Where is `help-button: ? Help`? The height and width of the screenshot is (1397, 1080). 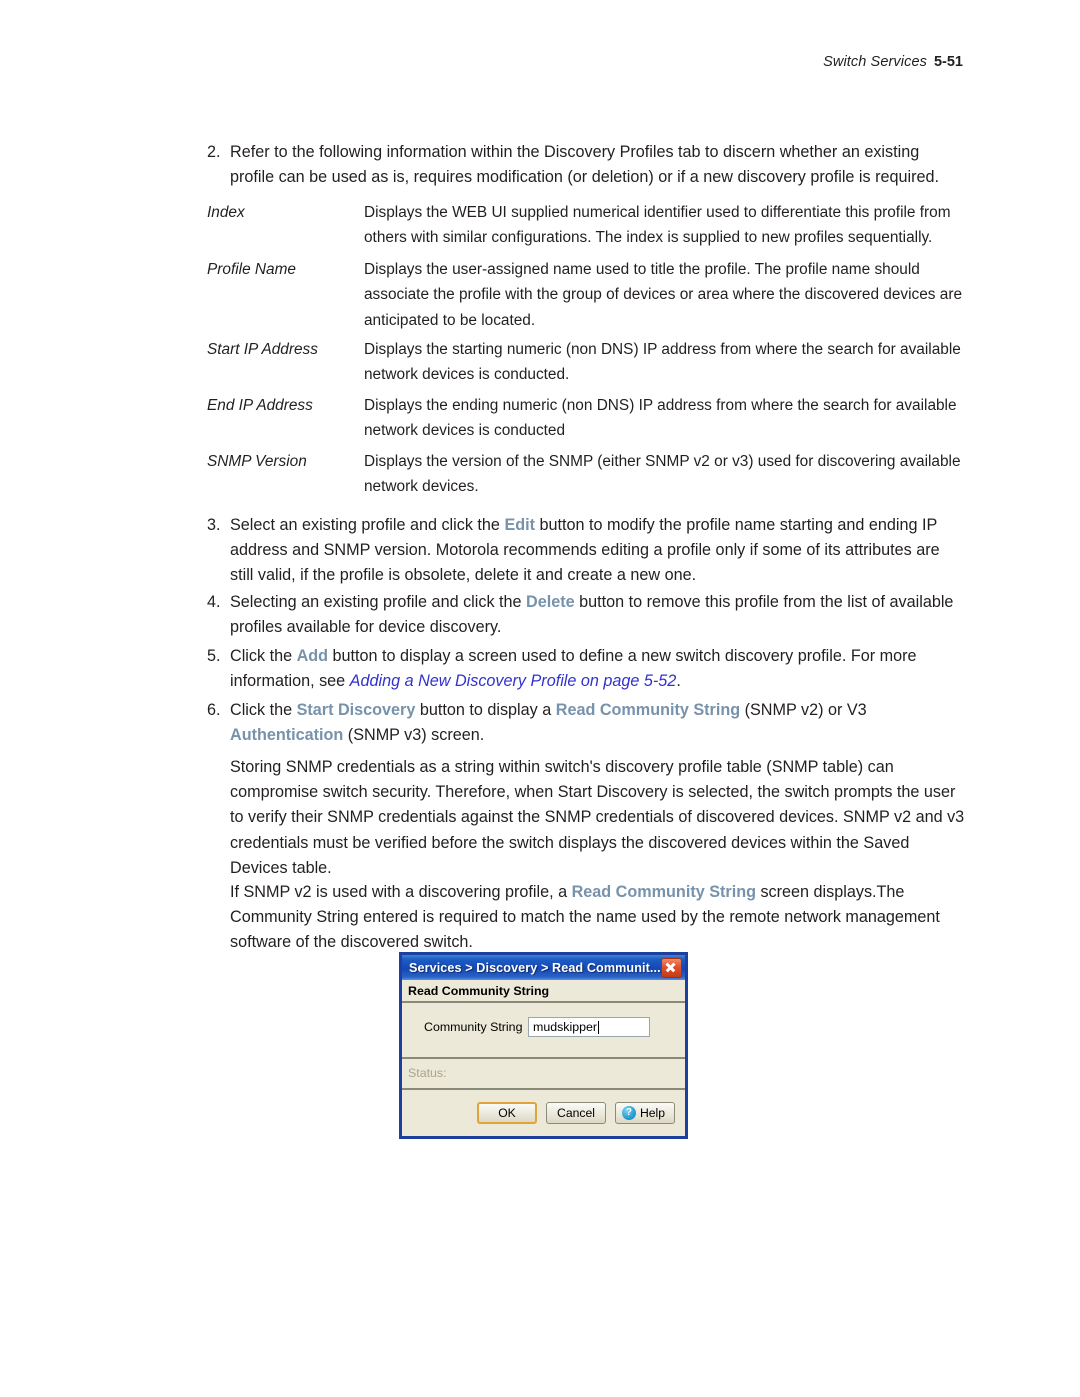
help-button: ? Help is located at coordinates (645, 1113).